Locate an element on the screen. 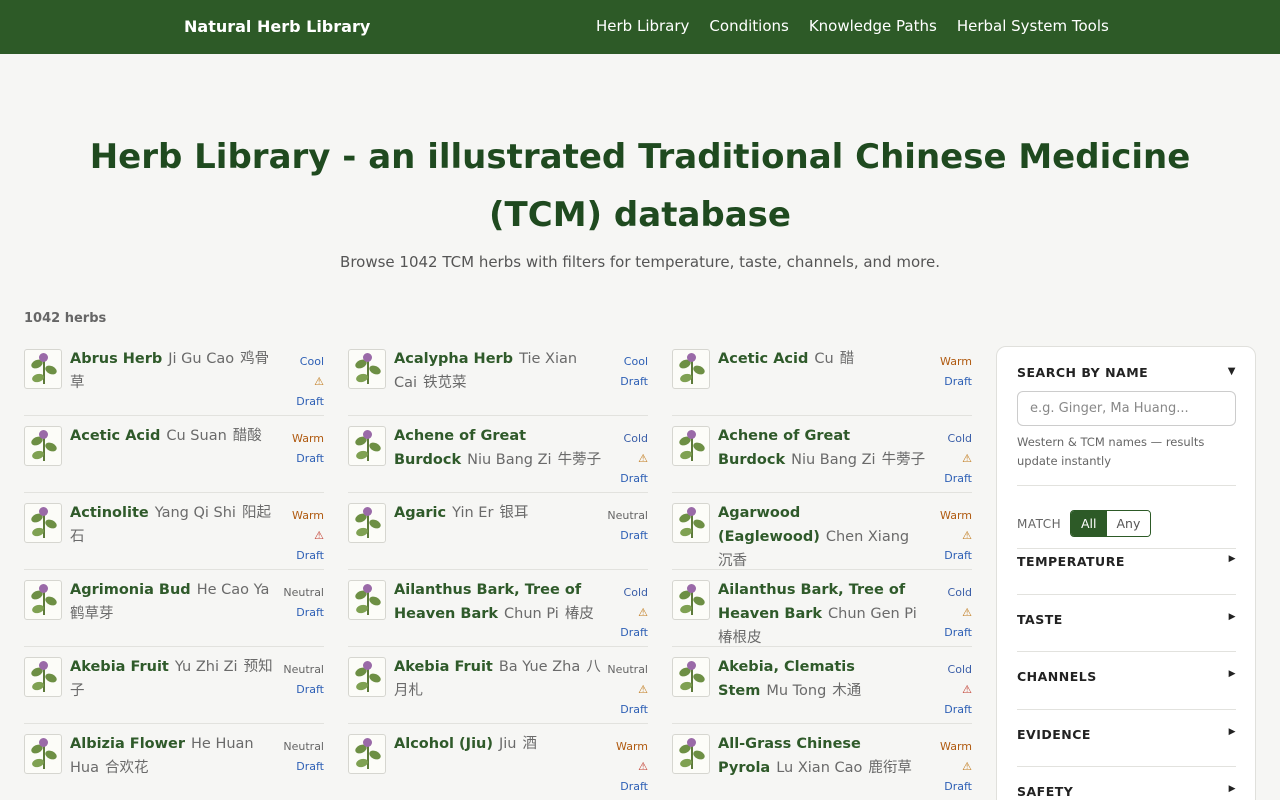 This screenshot has width=1280, height=800. herb-card: Akebia, Clematis Stem Mu Tong 木通 Cold ⚠ Draft is located at coordinates (822, 685).